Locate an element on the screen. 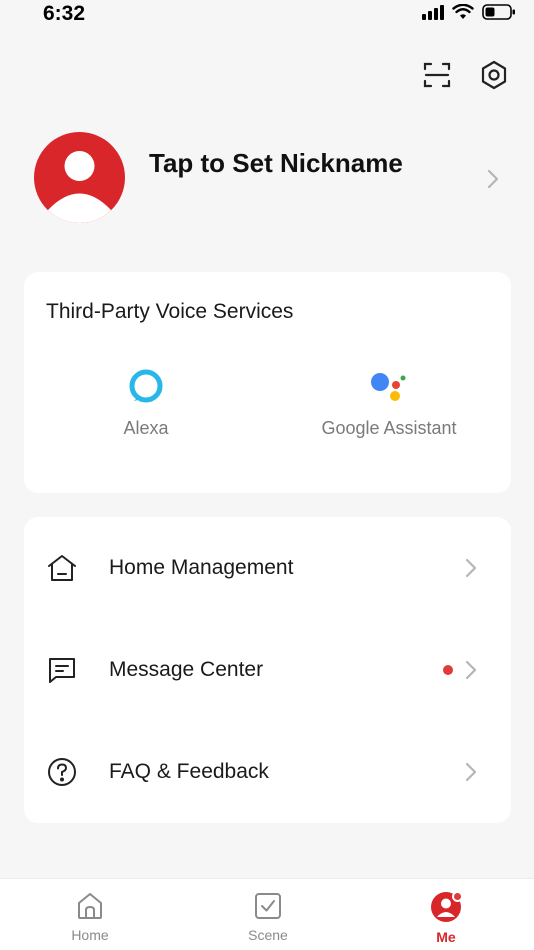 This screenshot has height=950, width=534. menu-item-home-management: Home Management is located at coordinates (267, 568).